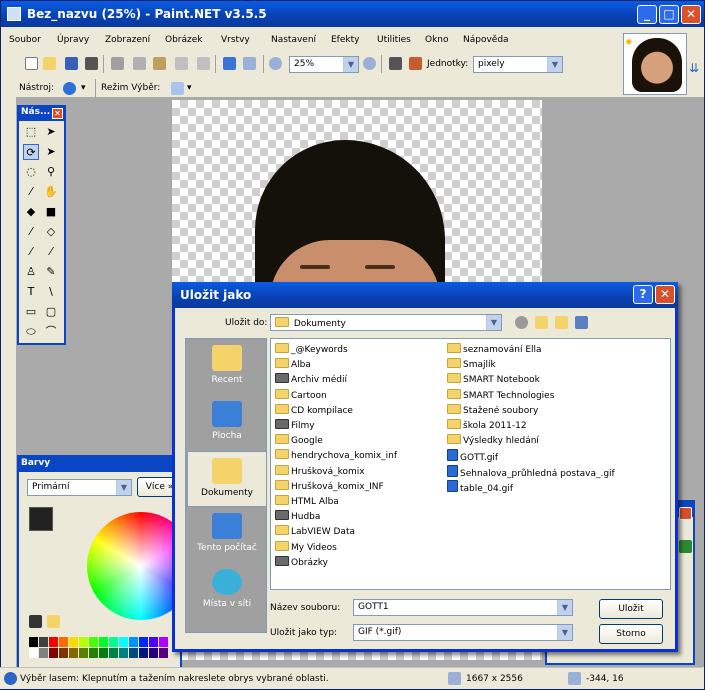  Describe the element at coordinates (307, 502) in the screenshot. I see `file-item: HTML Alba` at that location.